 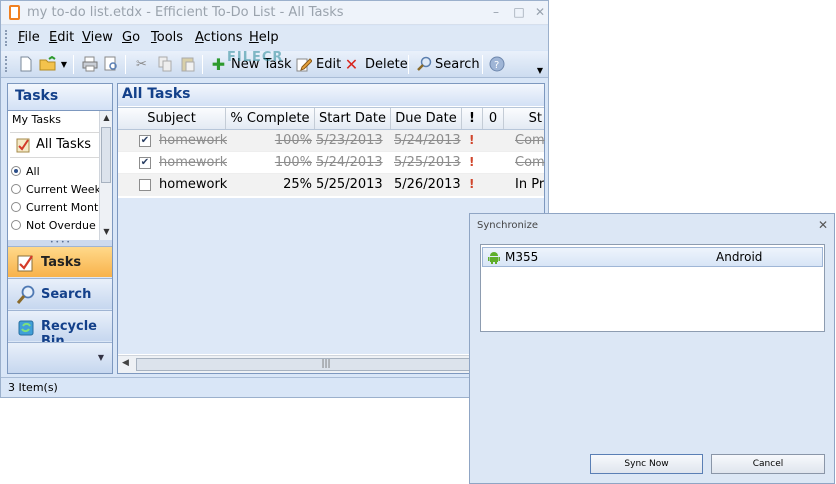 I want to click on print-preview-icon, so click(x=110, y=64).